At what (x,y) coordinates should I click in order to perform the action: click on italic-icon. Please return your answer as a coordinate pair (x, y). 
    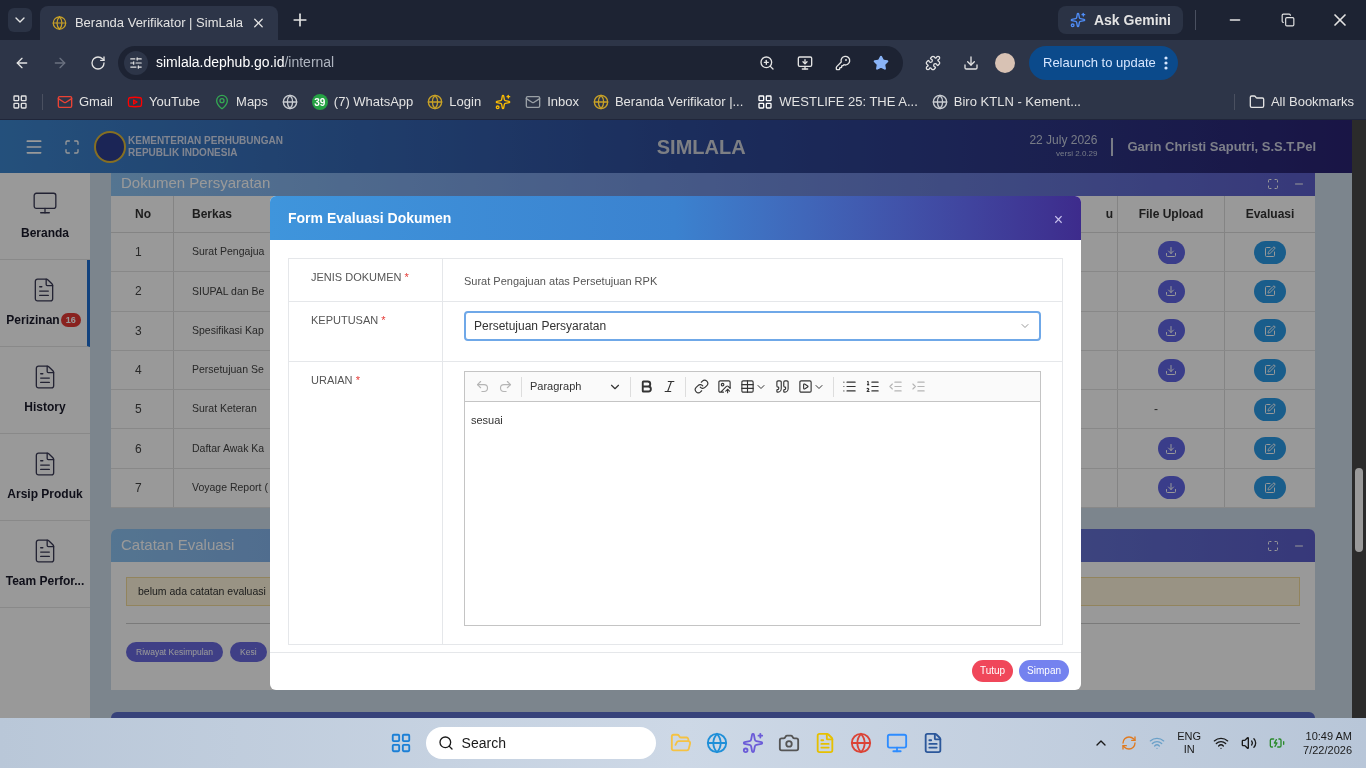
    Looking at the image, I should click on (669, 386).